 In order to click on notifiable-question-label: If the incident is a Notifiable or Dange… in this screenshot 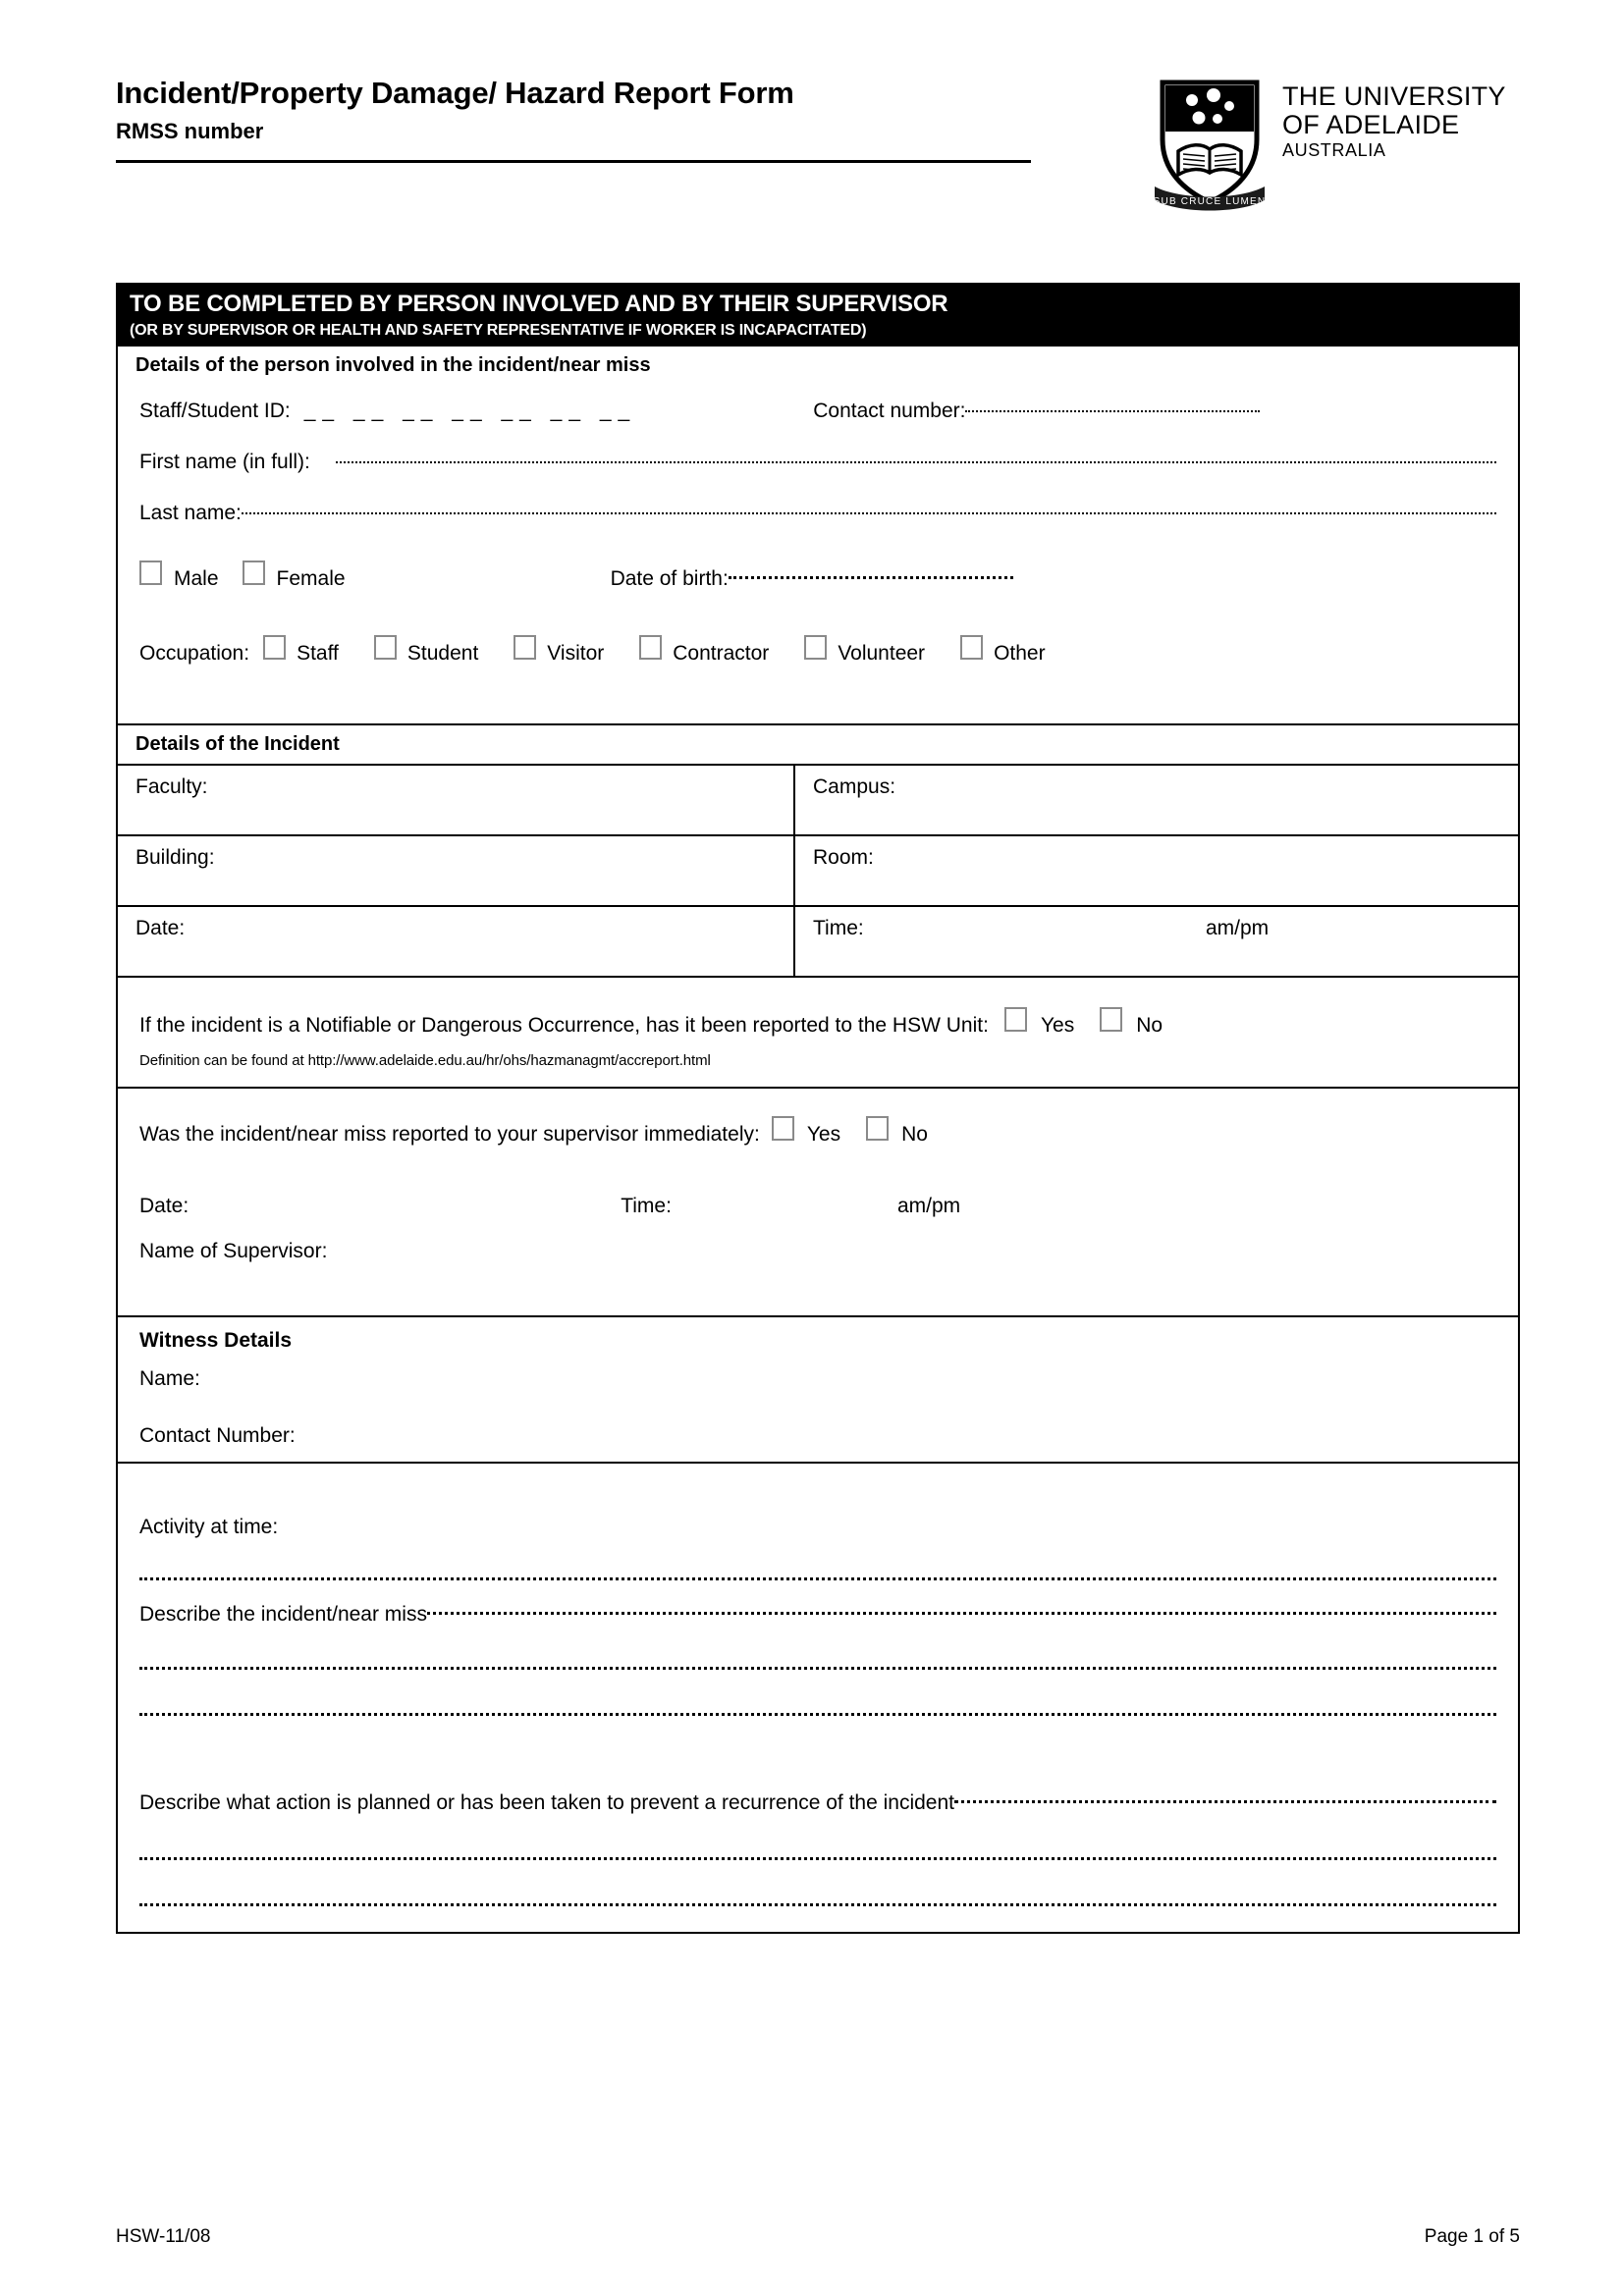, I will do `click(564, 1026)`.